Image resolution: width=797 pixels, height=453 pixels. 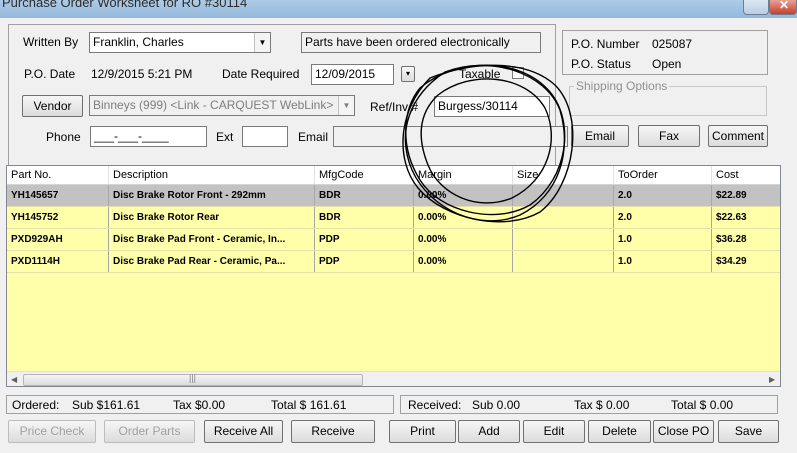 I want to click on po-date-label: P.O. Date, so click(x=50, y=74).